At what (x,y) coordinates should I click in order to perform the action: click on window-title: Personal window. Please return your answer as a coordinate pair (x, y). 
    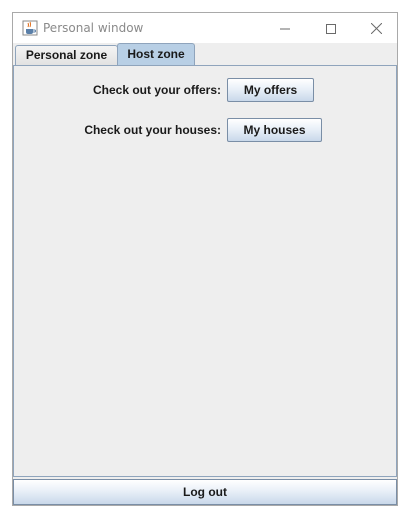
    Looking at the image, I should click on (93, 28).